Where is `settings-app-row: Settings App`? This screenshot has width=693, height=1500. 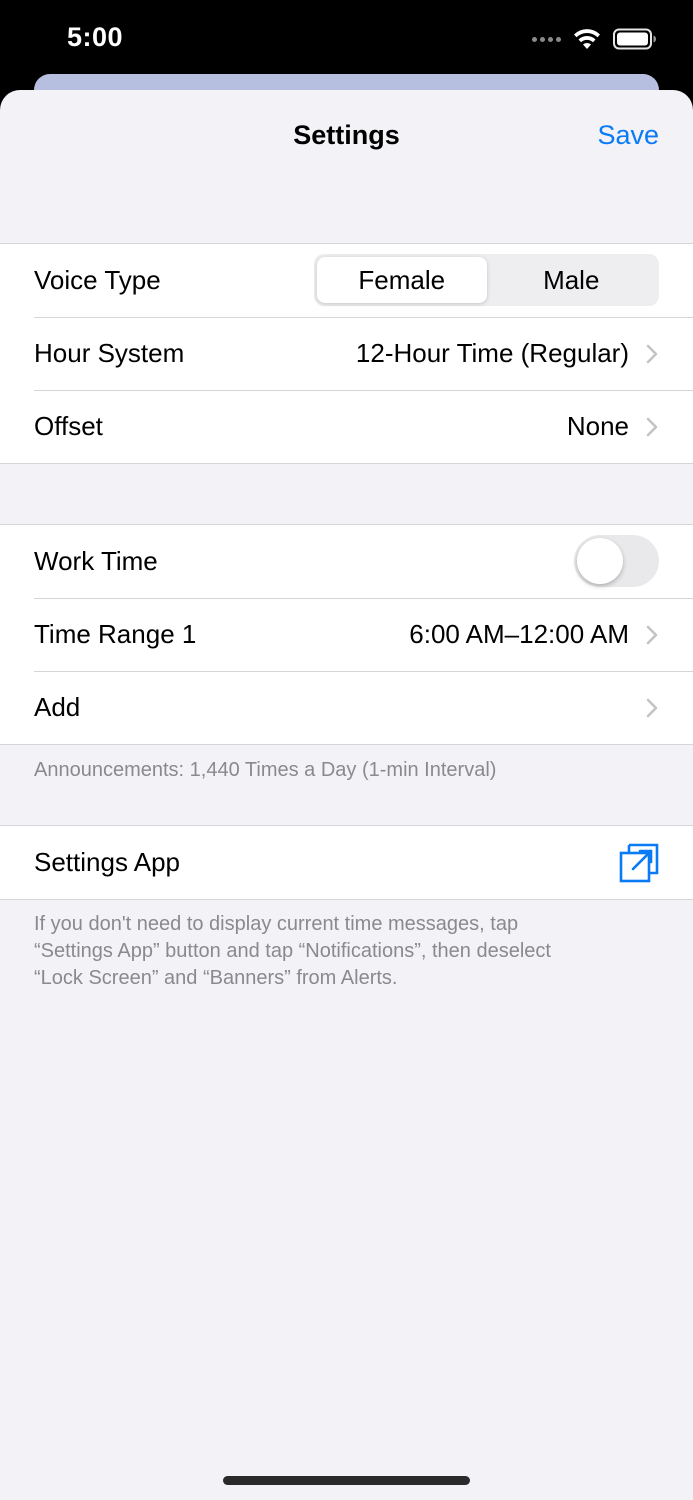 settings-app-row: Settings App is located at coordinates (346, 862).